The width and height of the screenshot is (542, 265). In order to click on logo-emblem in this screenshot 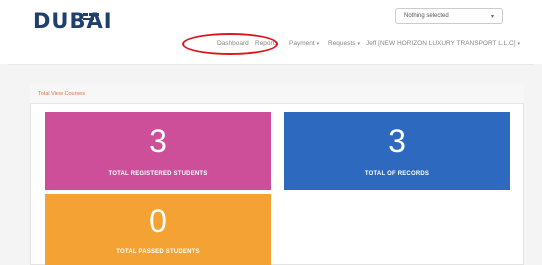, I will do `click(92, 19)`.